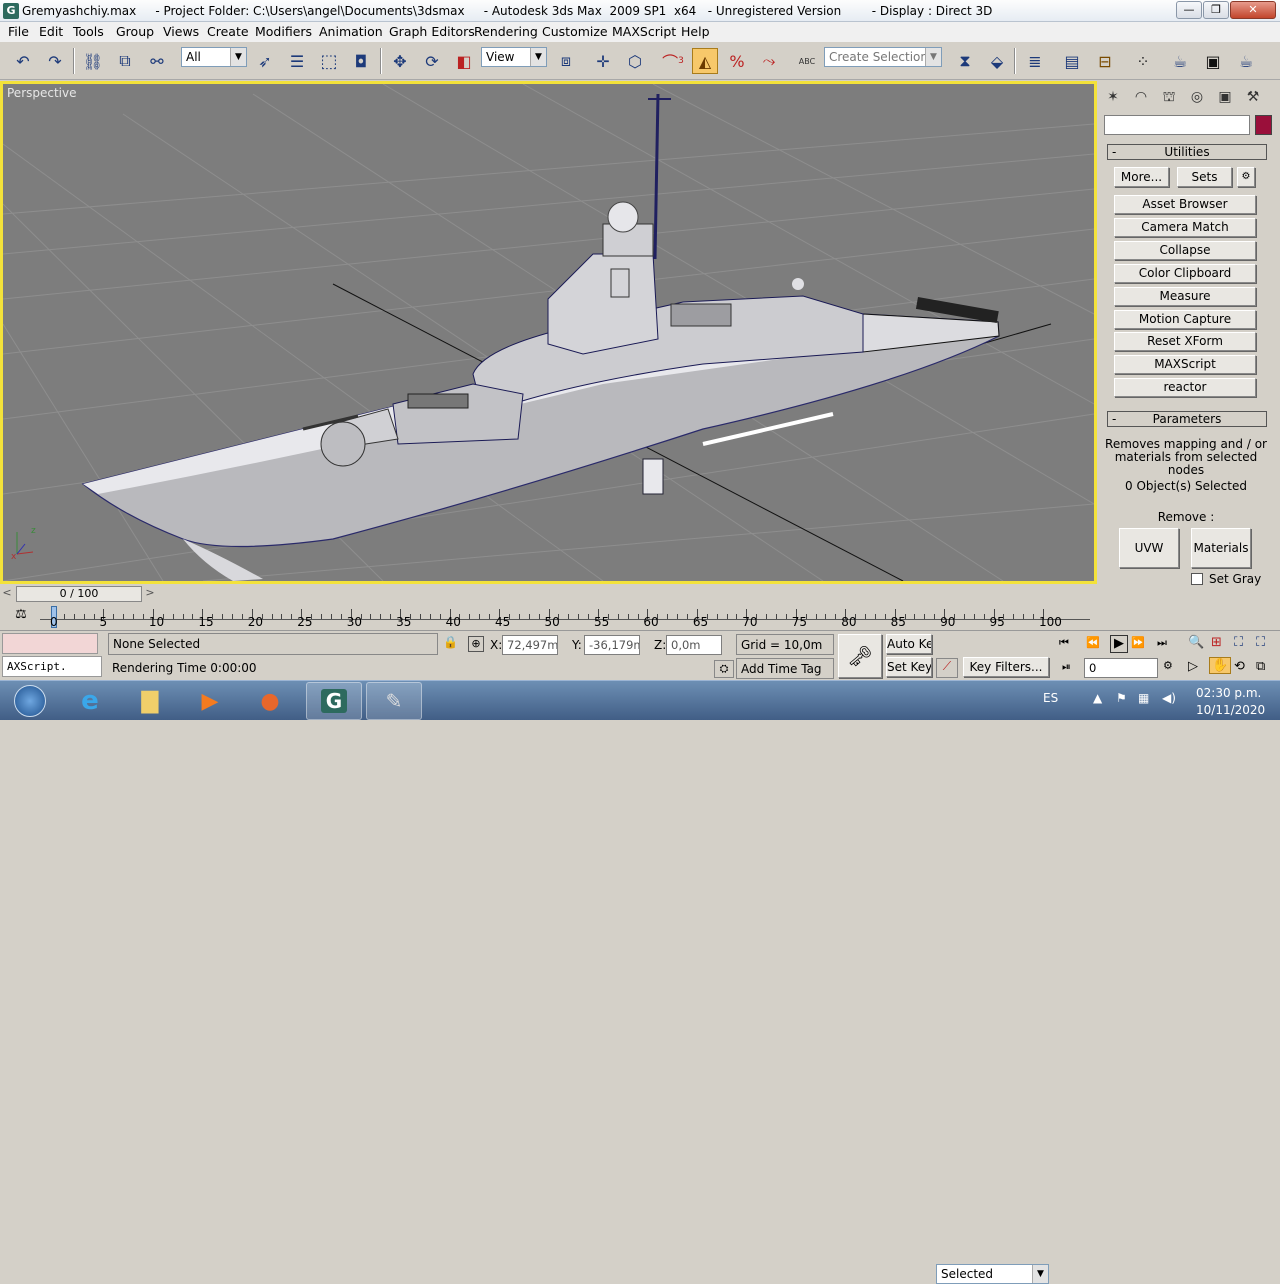 The image size is (1280, 1284). I want to click on display-tab-icon: ▣, so click(1225, 97).